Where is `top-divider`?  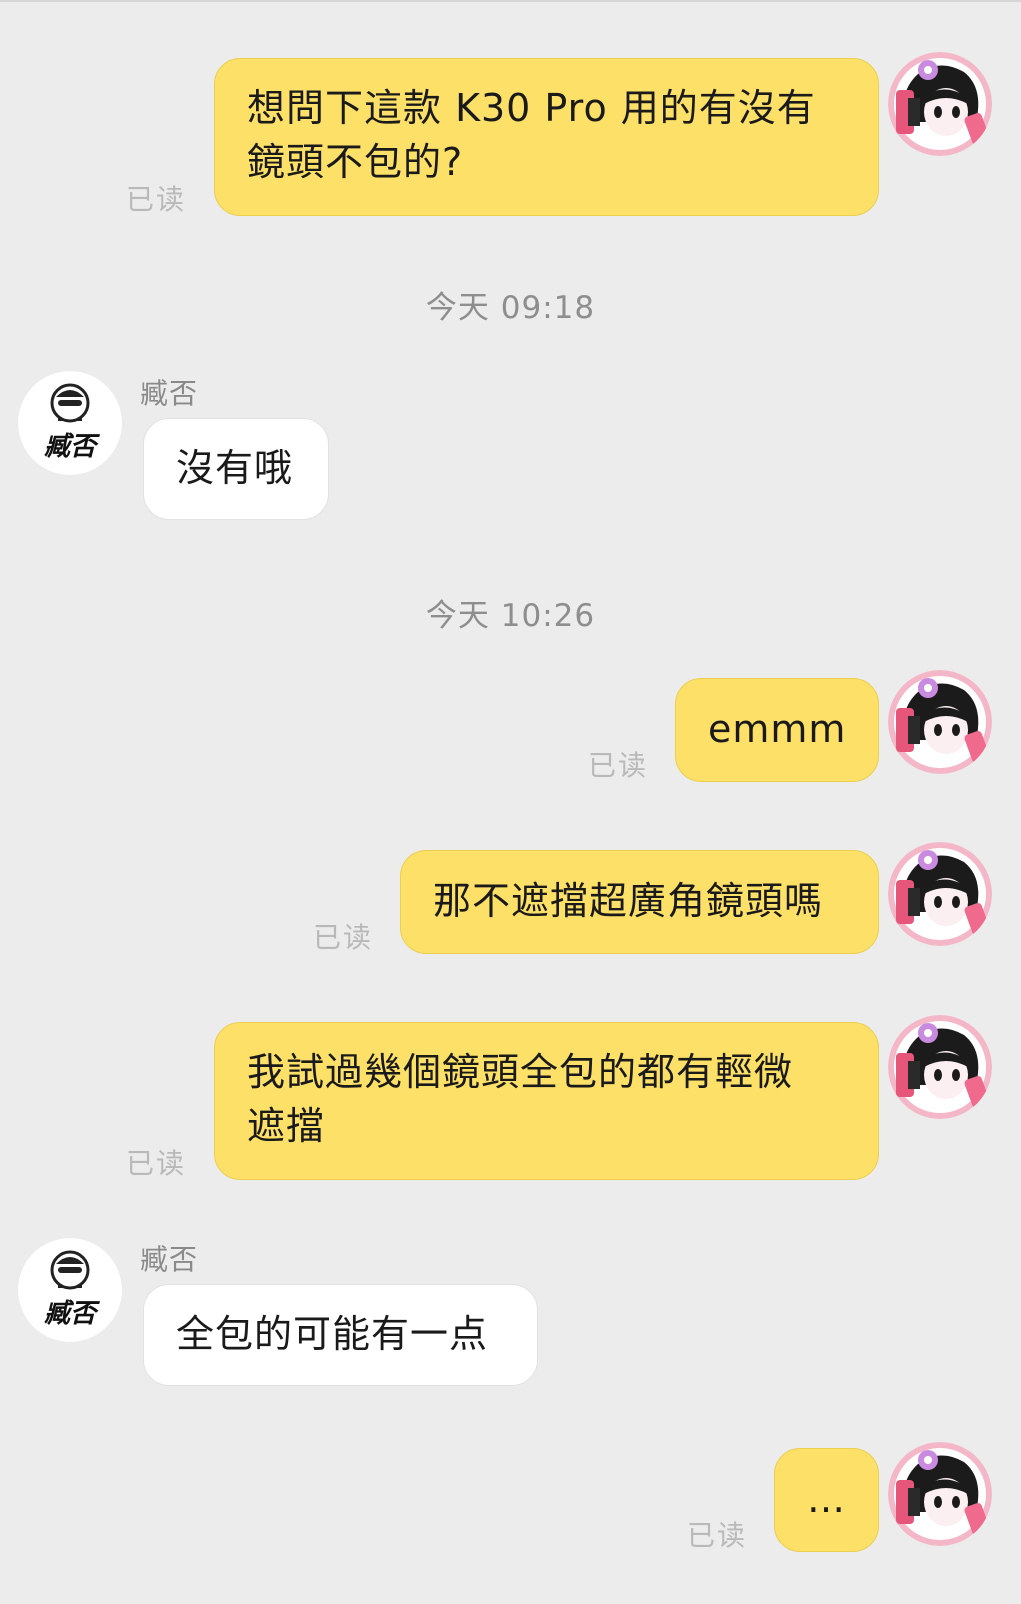
top-divider is located at coordinates (510, 1).